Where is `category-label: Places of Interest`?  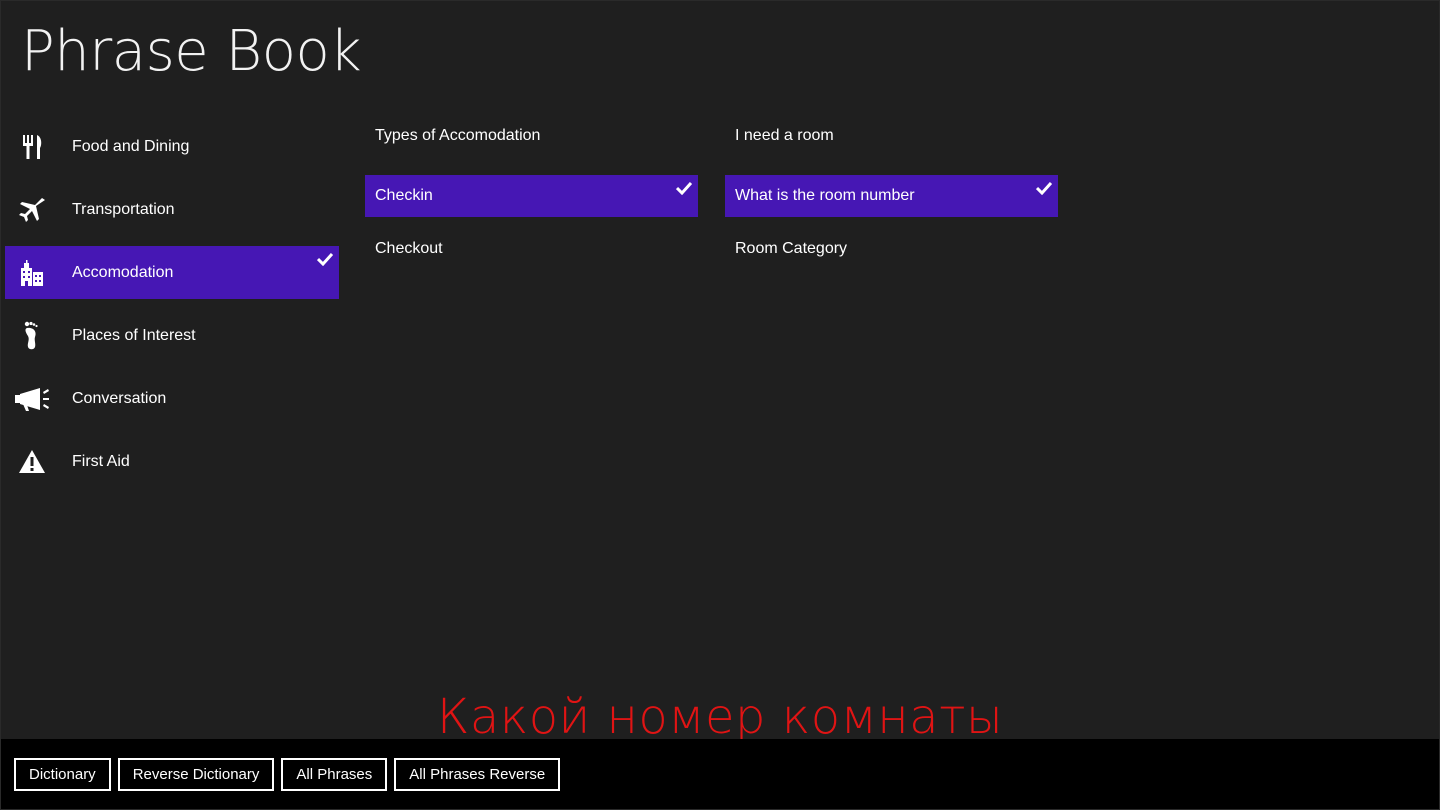
category-label: Places of Interest is located at coordinates (134, 335).